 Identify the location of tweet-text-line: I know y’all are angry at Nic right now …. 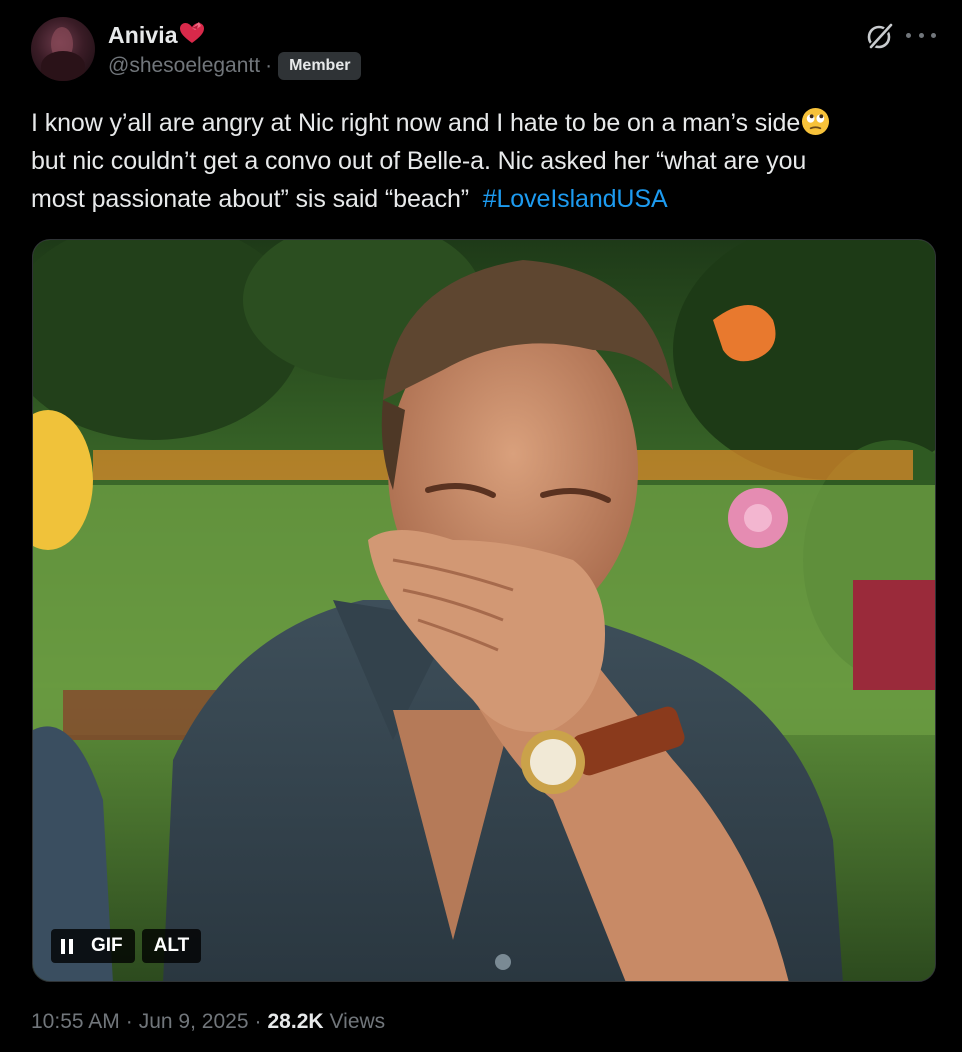
(483, 123).